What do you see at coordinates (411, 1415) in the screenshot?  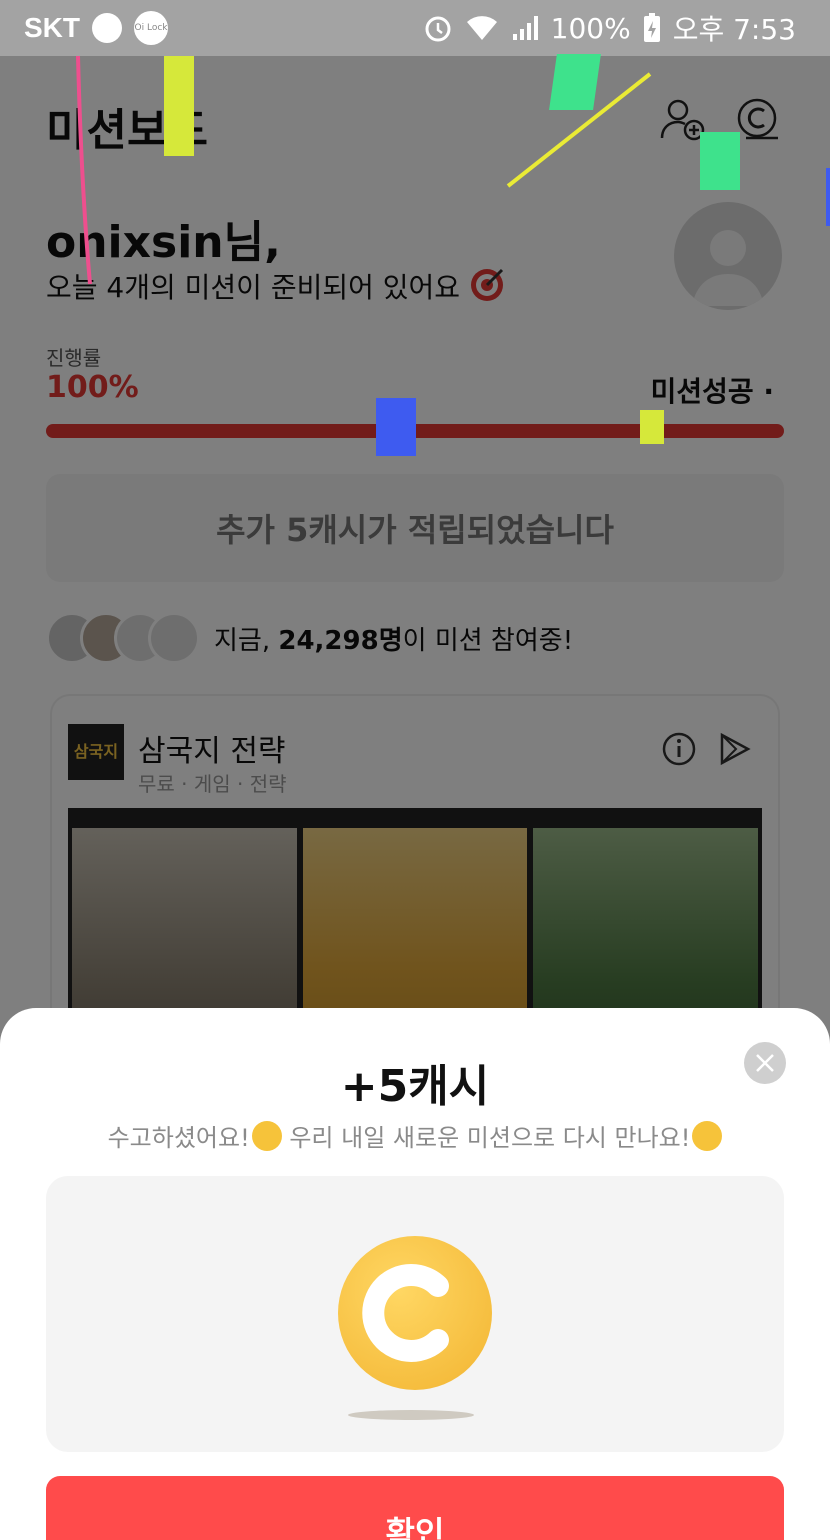 I see `coin-shadow` at bounding box center [411, 1415].